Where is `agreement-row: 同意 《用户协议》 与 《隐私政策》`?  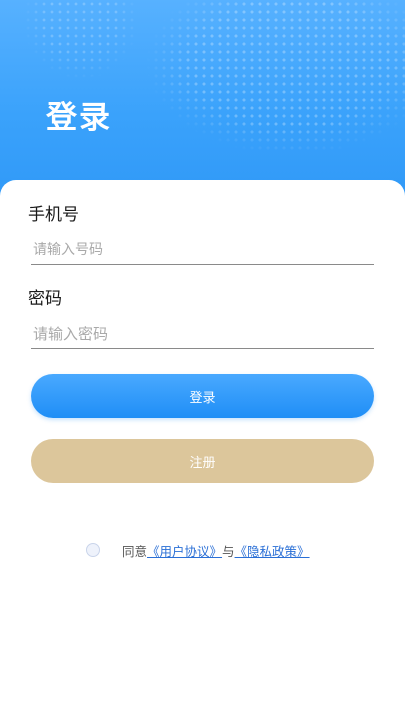 agreement-row: 同意 《用户协议》 与 《隐私政策》 is located at coordinates (198, 550).